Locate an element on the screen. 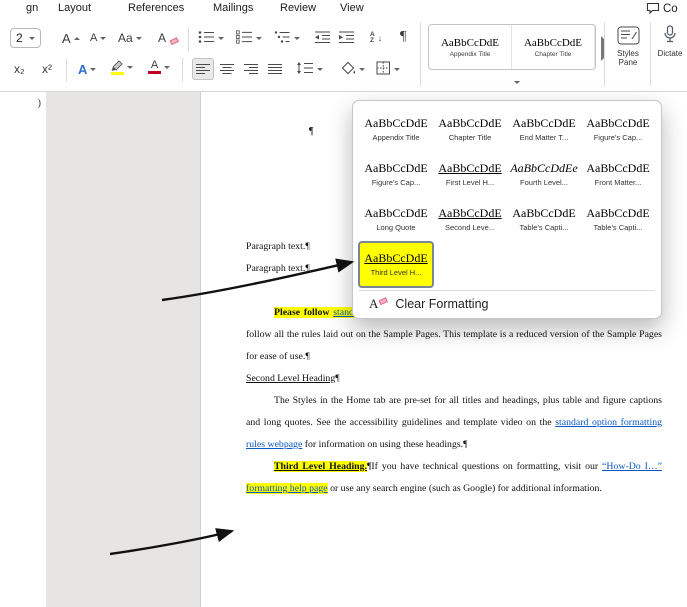 This screenshot has width=687, height=607. outdent-icon is located at coordinates (322, 38).